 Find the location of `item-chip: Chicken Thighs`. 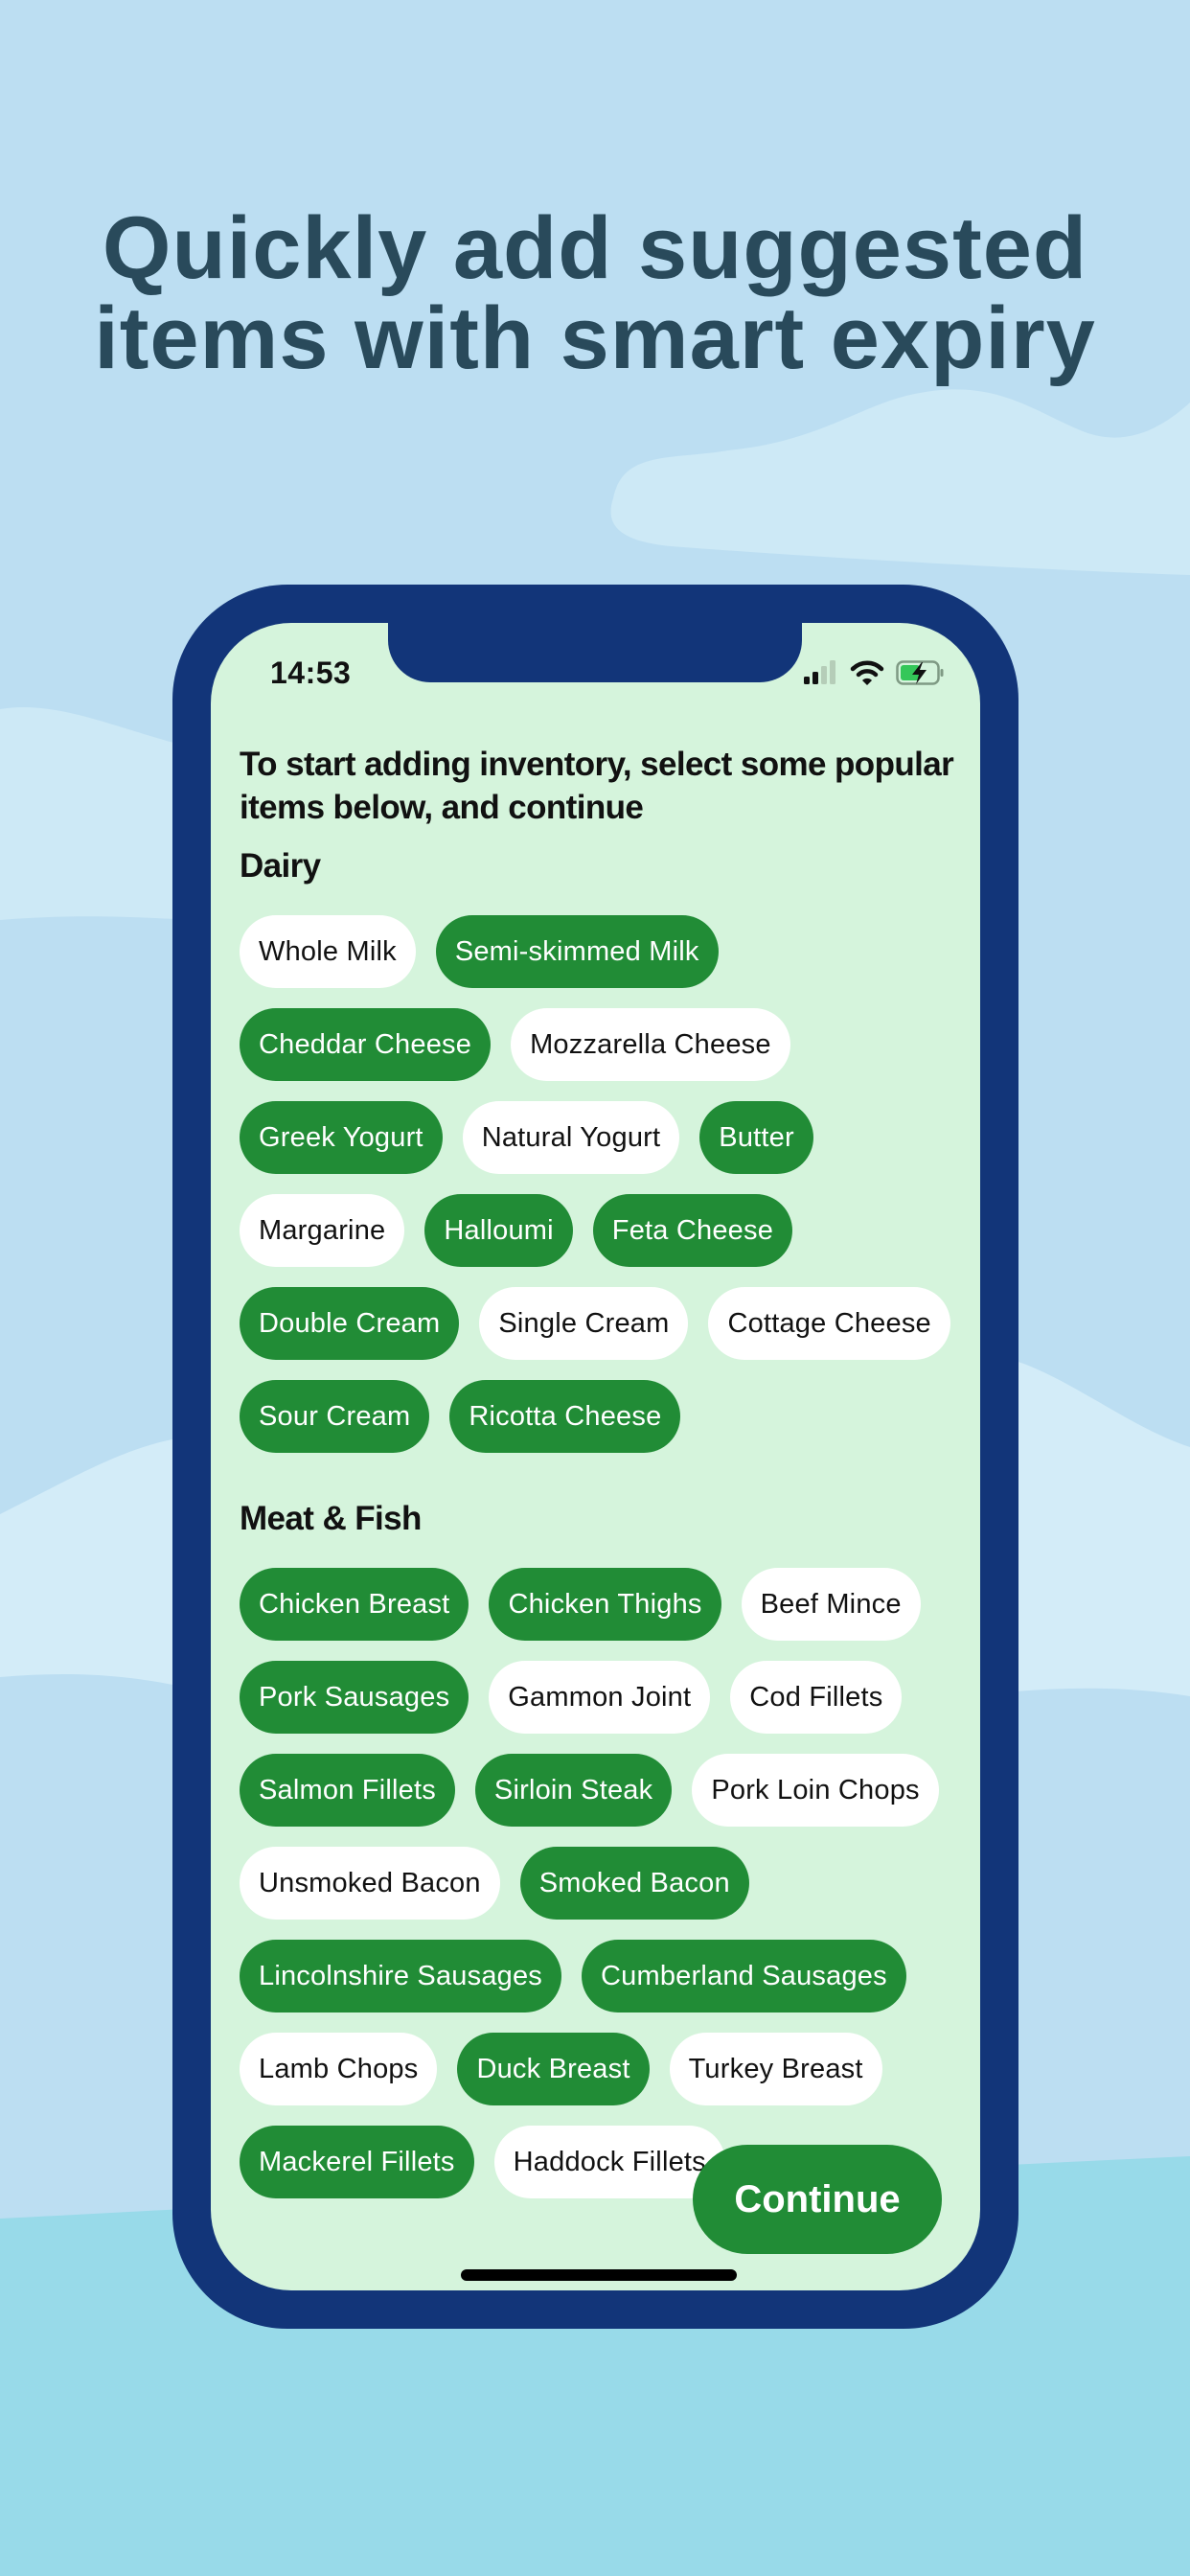

item-chip: Chicken Thighs is located at coordinates (605, 1604).